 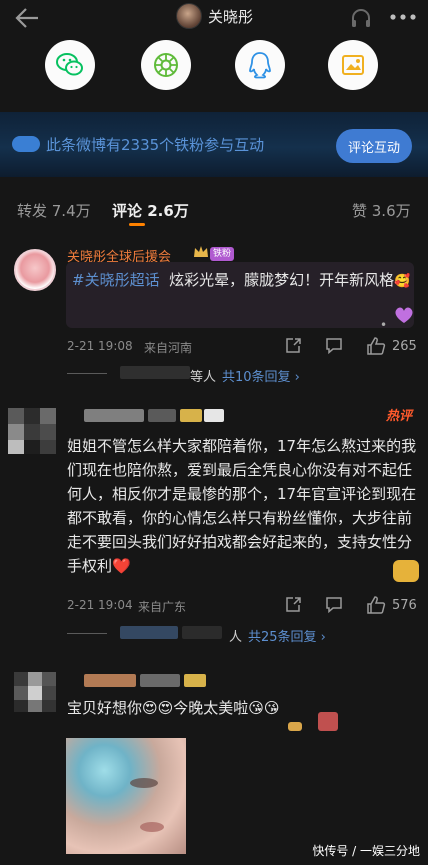 What do you see at coordinates (150, 210) in the screenshot?
I see `tab-comment: 评论 2.6万` at bounding box center [150, 210].